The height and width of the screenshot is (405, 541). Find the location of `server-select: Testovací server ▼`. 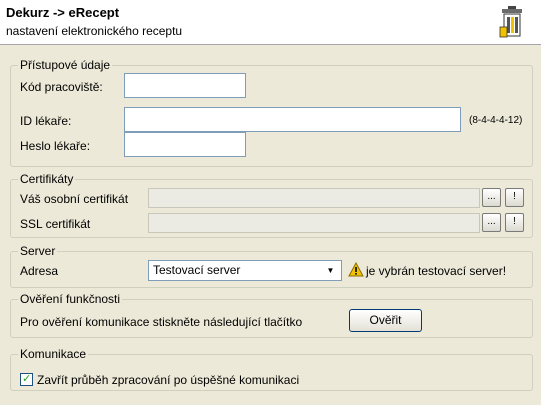

server-select: Testovací server ▼ is located at coordinates (245, 270).